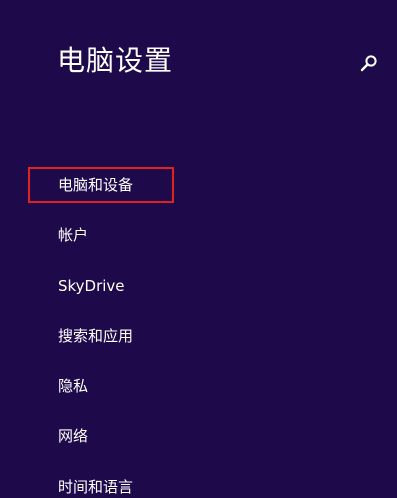 This screenshot has width=397, height=498. I want to click on nav-item-network: 网络, so click(73, 436).